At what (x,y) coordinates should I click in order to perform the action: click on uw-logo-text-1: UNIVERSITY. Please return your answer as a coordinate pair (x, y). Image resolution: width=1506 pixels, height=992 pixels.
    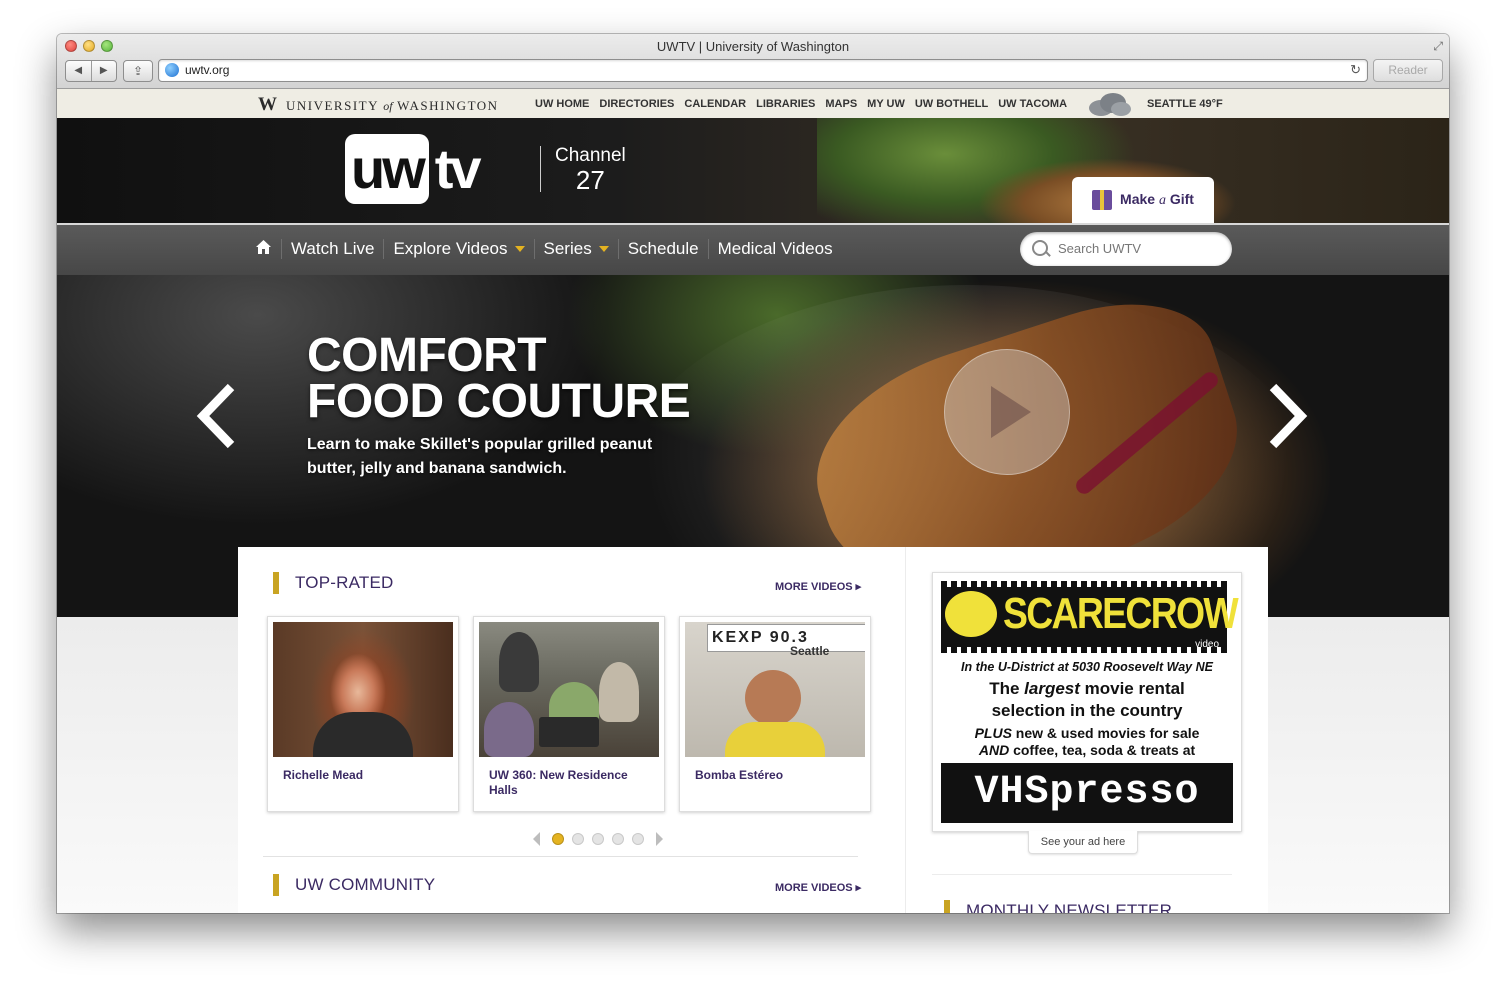
    Looking at the image, I should click on (332, 105).